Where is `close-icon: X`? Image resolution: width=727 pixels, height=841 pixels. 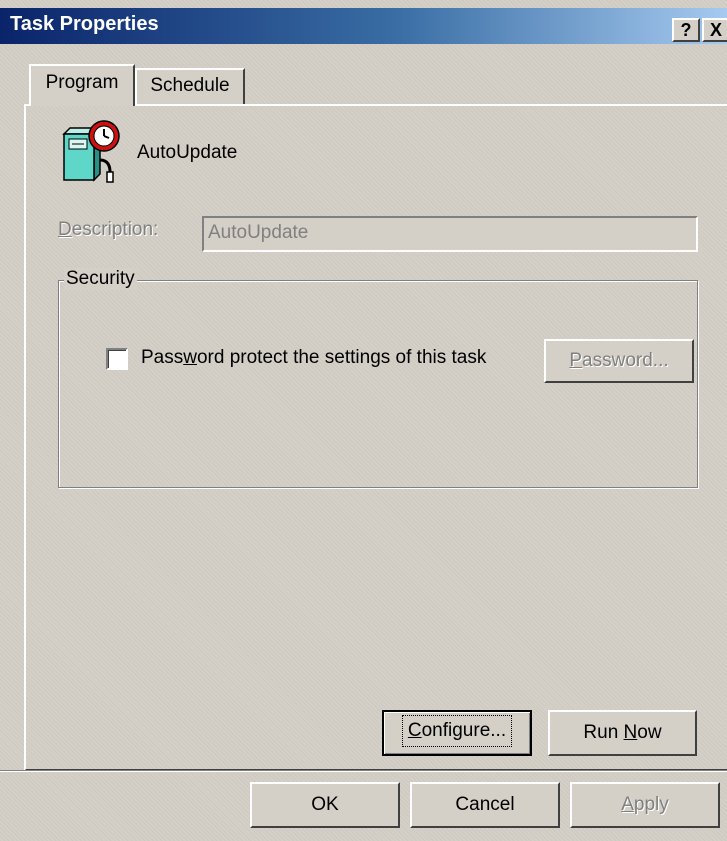
close-icon: X is located at coordinates (715, 30).